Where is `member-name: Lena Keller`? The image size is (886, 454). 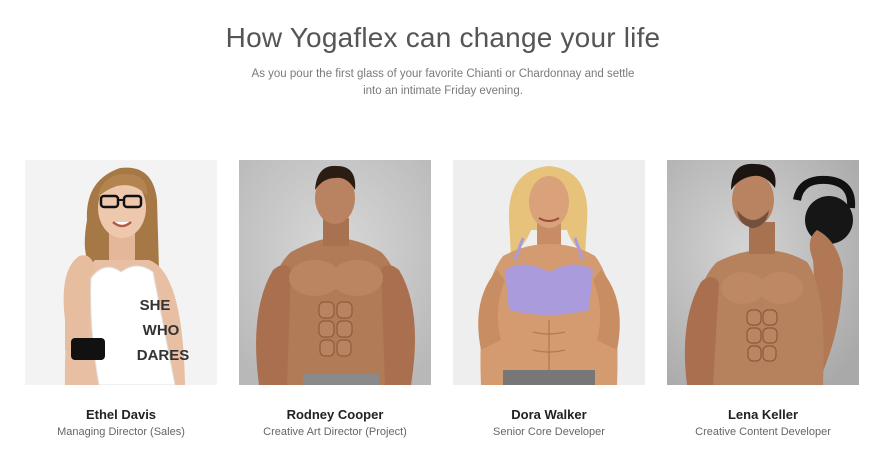
member-name: Lena Keller is located at coordinates (763, 414).